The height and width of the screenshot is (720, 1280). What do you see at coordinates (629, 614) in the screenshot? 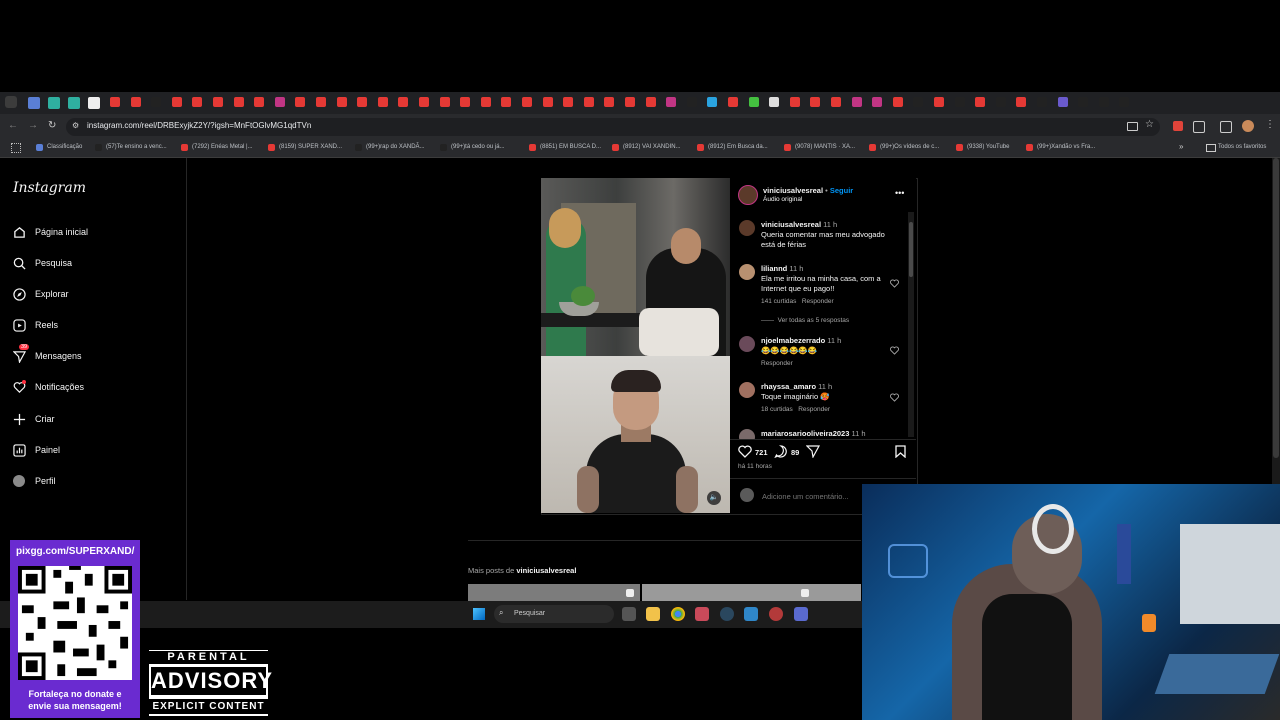
I see `task-view-icon` at bounding box center [629, 614].